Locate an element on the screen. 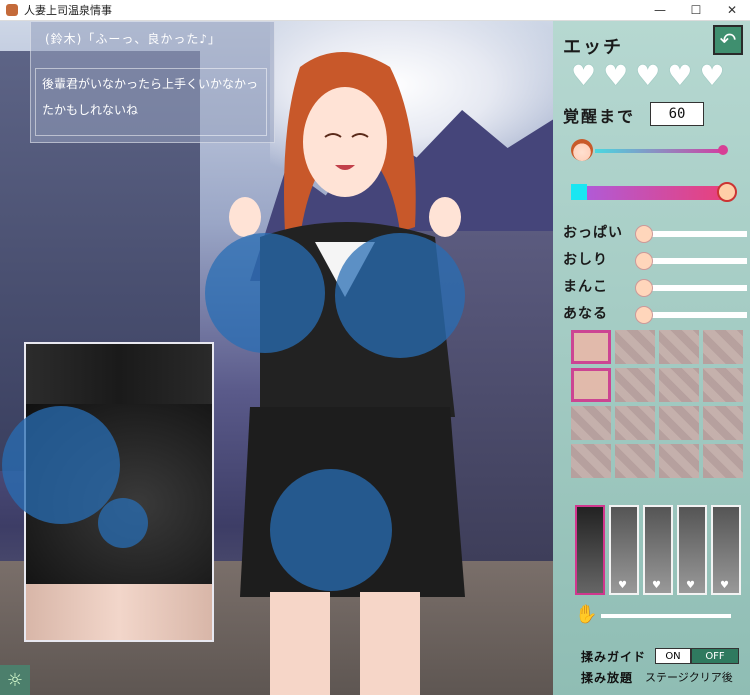 Image resolution: width=750 pixels, height=695 pixels. touch-zone-butt-inset is located at coordinates (61, 465).